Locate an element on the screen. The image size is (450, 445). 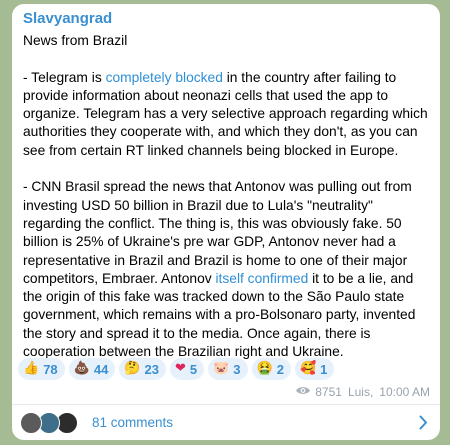
message-meta: 8751 Luis, 10:00 AM is located at coordinates (362, 392).